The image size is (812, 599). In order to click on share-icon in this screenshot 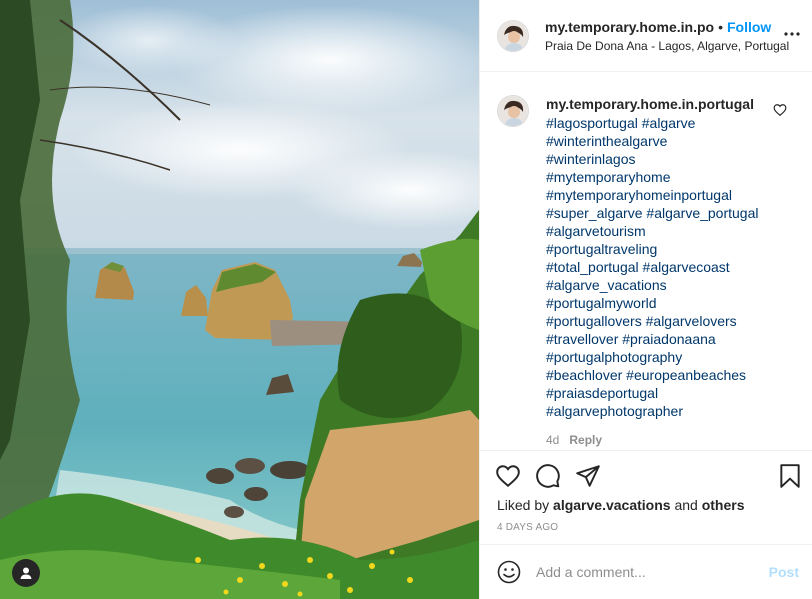, I will do `click(588, 476)`.